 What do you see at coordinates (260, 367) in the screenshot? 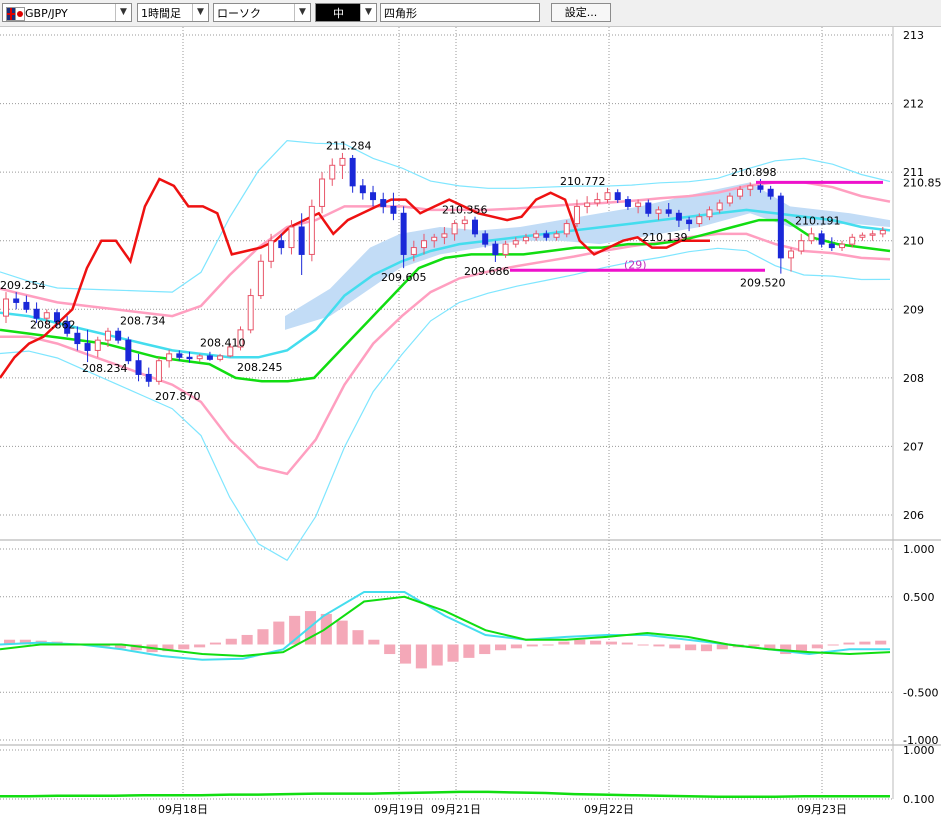
I see `price-label: 208.245` at bounding box center [260, 367].